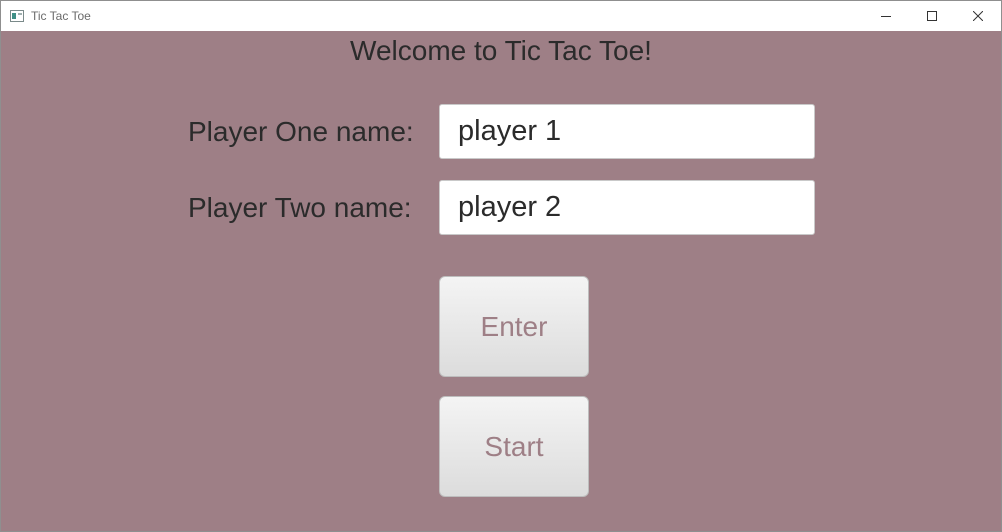 This screenshot has width=1002, height=532. I want to click on minimize-icon, so click(886, 16).